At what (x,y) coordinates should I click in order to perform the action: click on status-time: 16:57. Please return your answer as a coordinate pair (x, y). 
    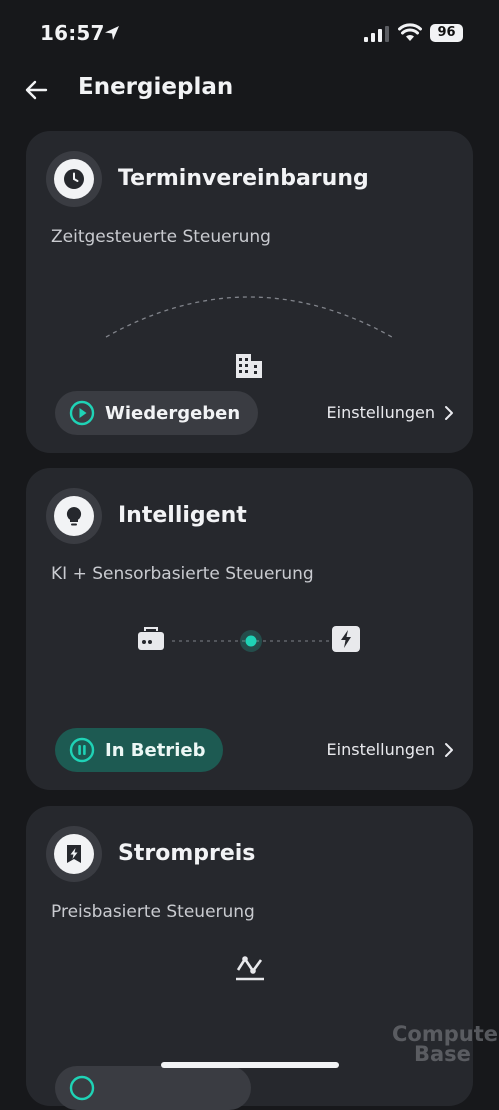
    Looking at the image, I should click on (72, 33).